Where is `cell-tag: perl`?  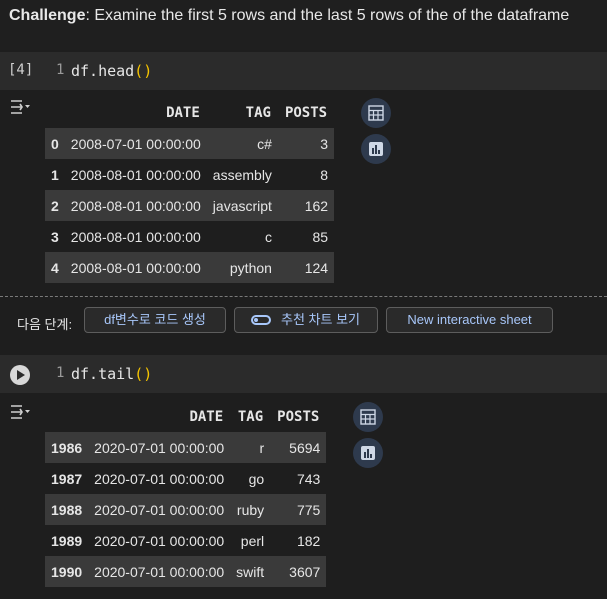 cell-tag: perl is located at coordinates (252, 540).